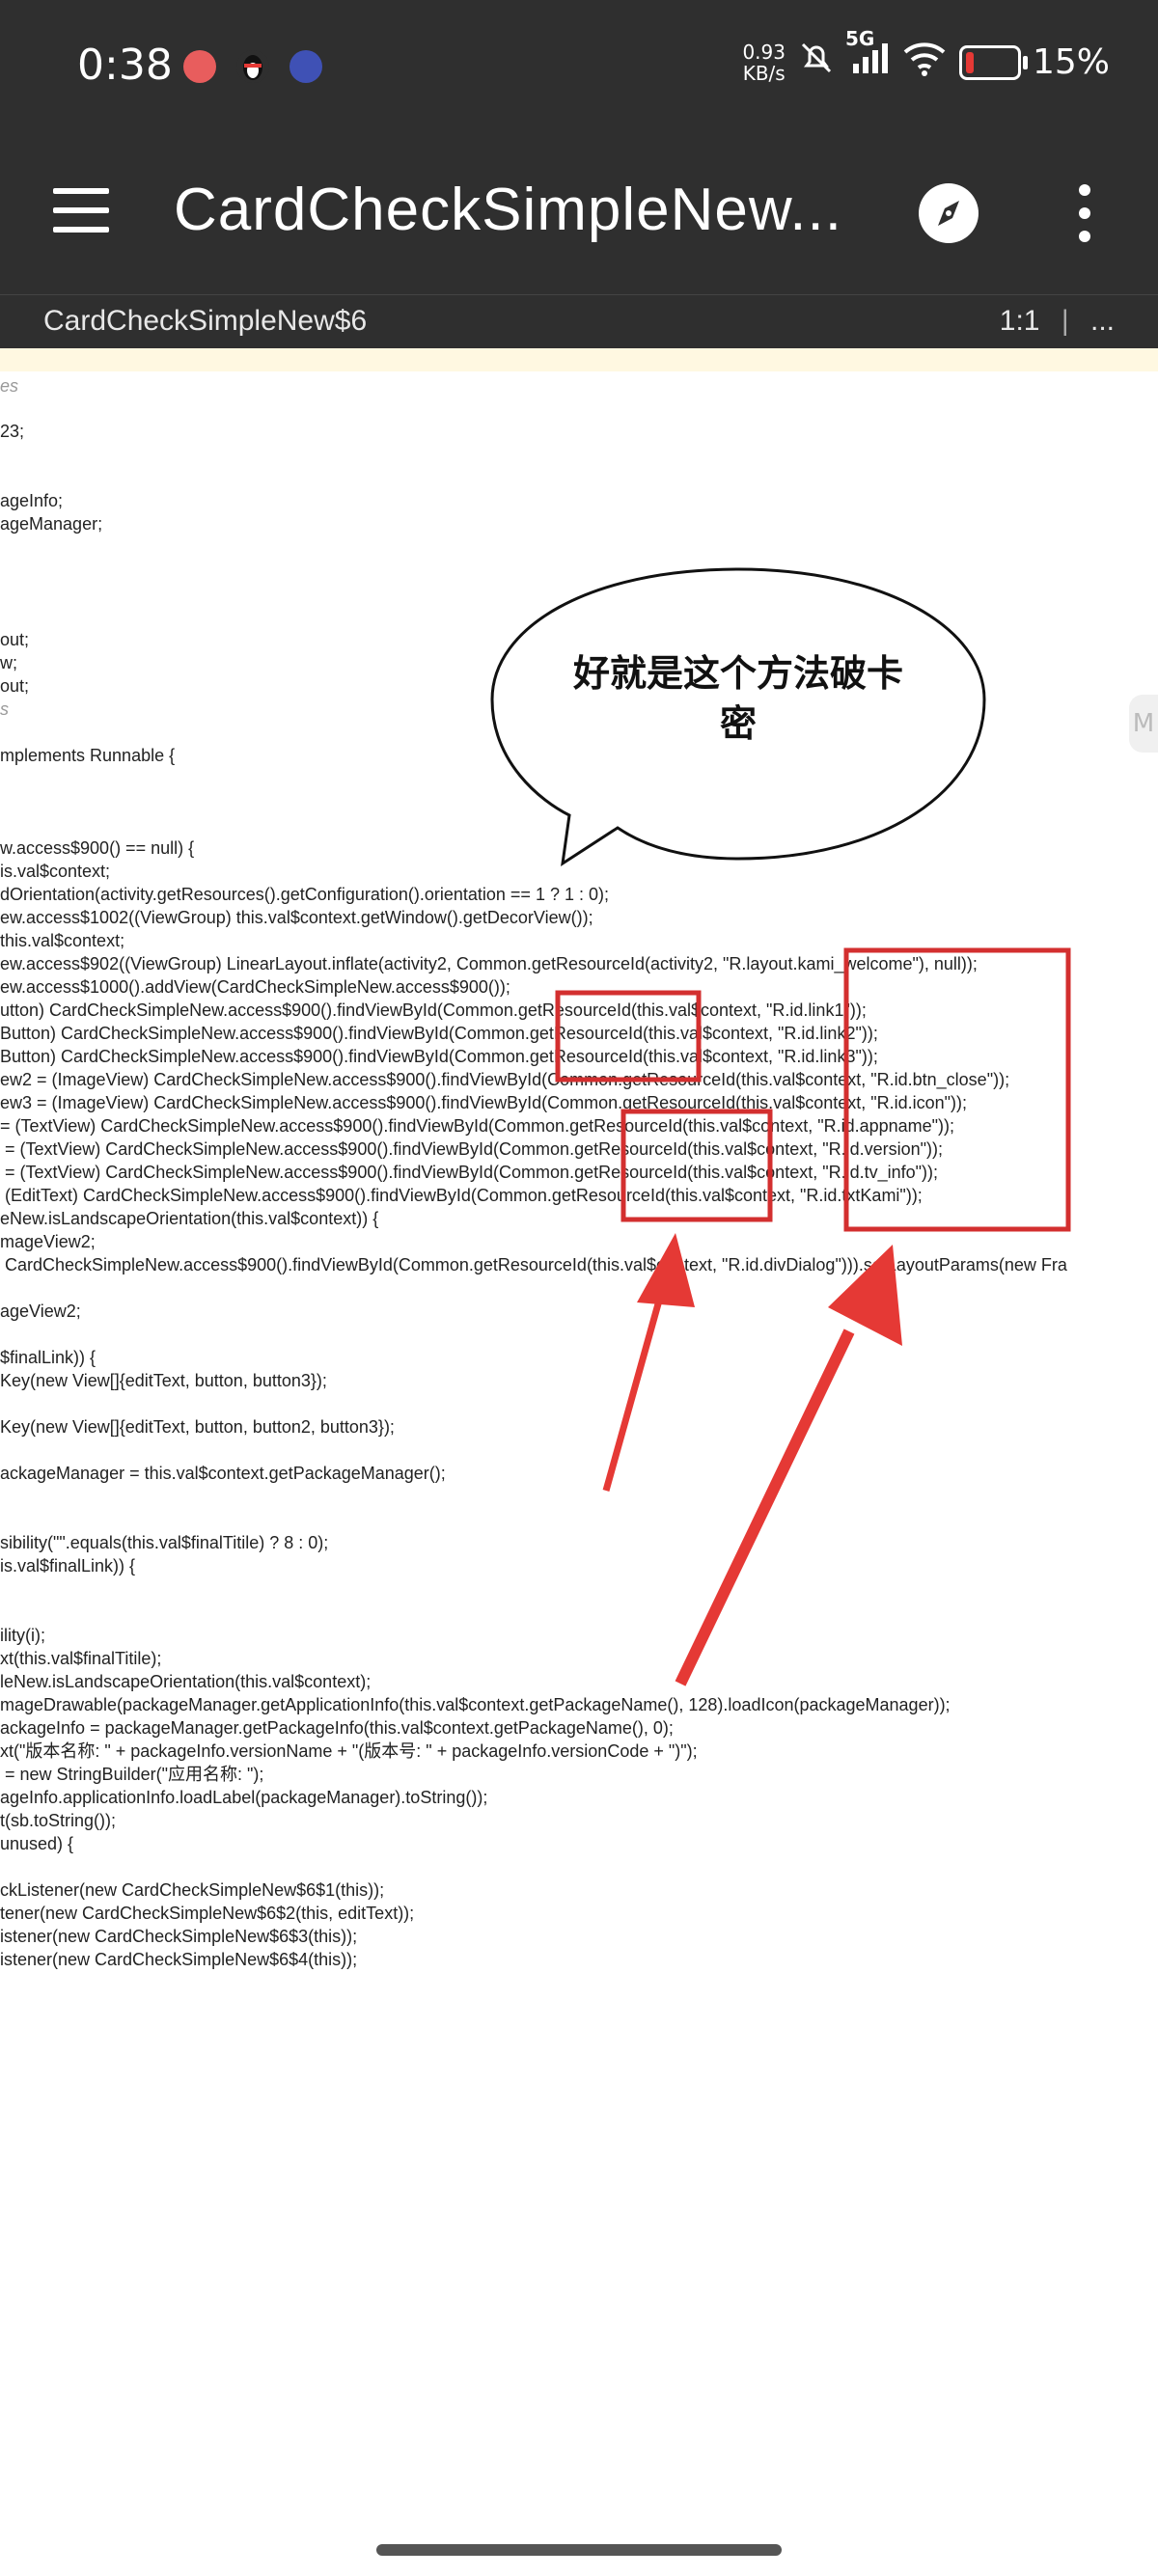 The width and height of the screenshot is (1158, 2576). I want to click on code-line: w;, so click(8, 663).